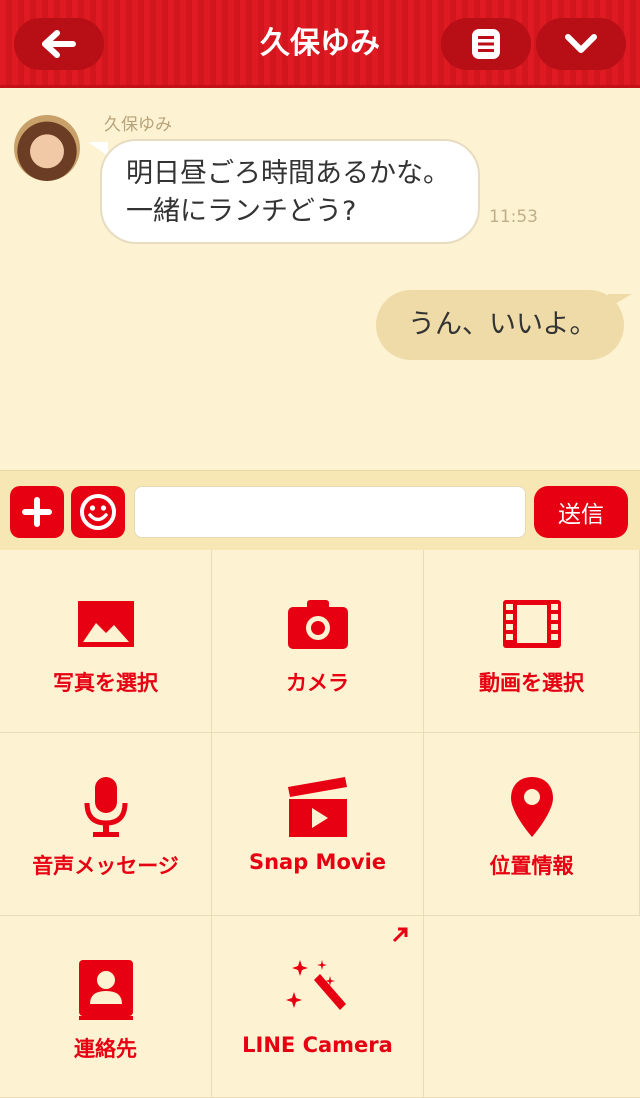  I want to click on header-bar: 久保ゆみ, so click(320, 44).